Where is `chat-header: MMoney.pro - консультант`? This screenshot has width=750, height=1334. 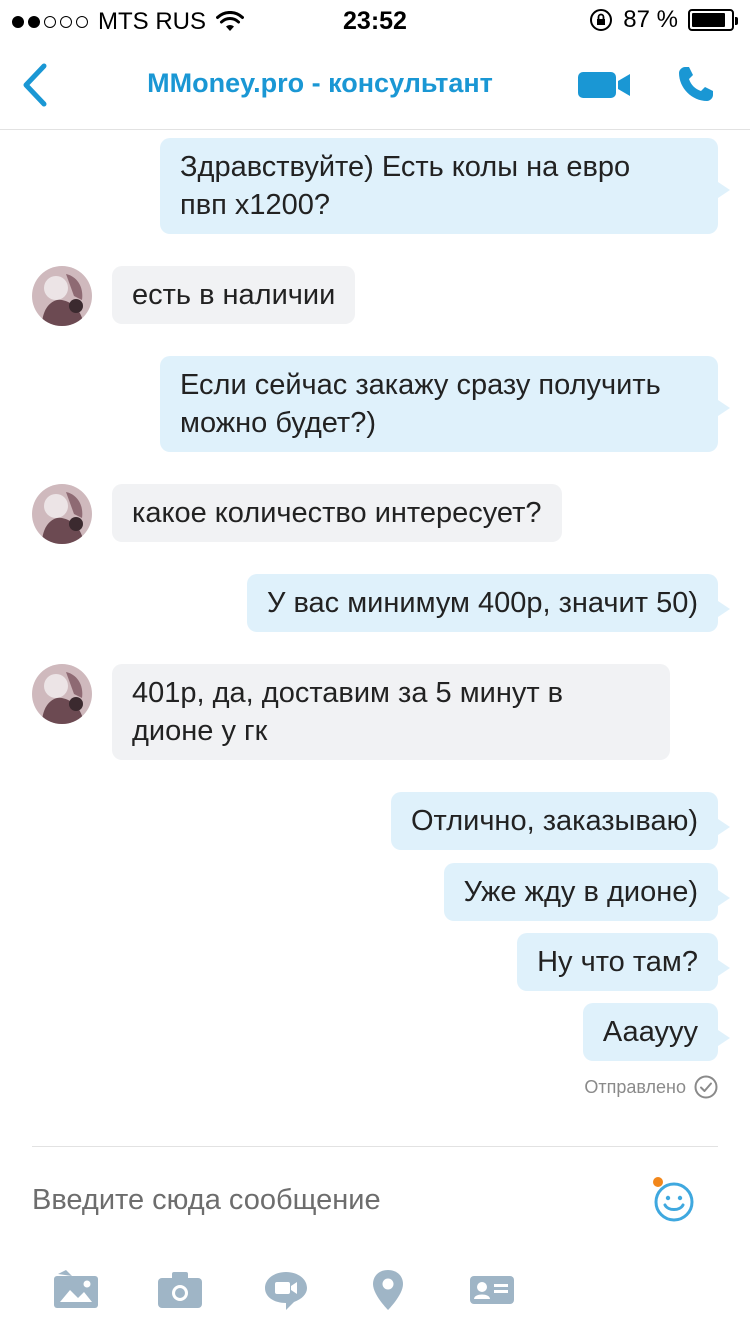 chat-header: MMoney.pro - консультант is located at coordinates (375, 85).